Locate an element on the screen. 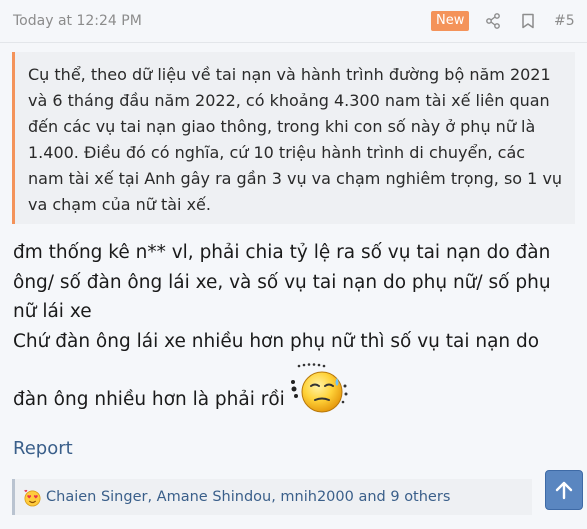 The width and height of the screenshot is (587, 529). love-reaction-icon is located at coordinates (32, 497).